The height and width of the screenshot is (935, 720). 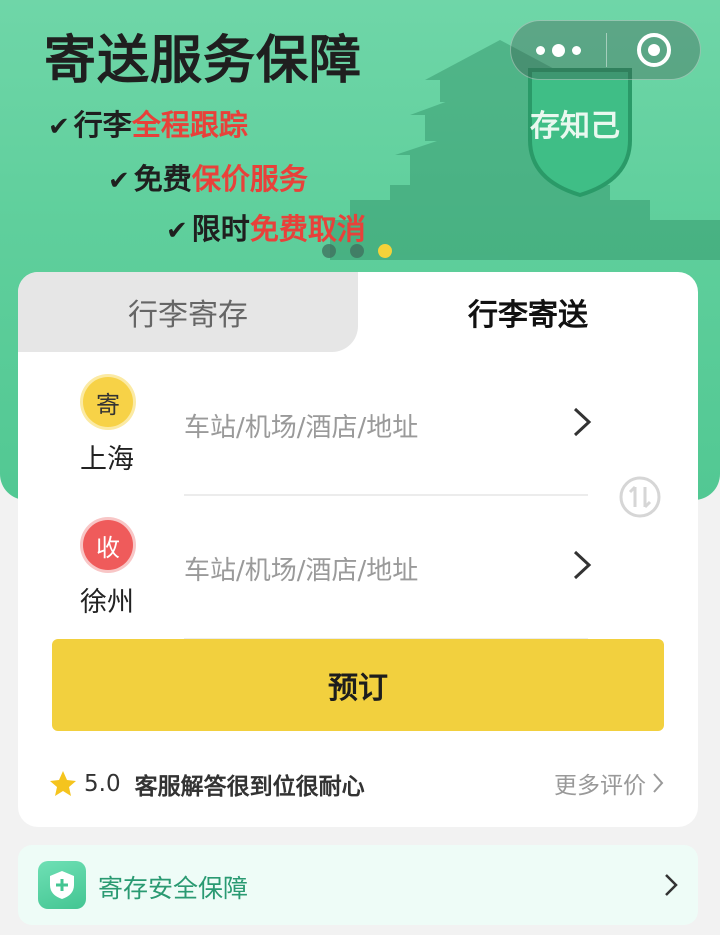 What do you see at coordinates (173, 888) in the screenshot?
I see `safety-label: 寄存安全保障` at bounding box center [173, 888].